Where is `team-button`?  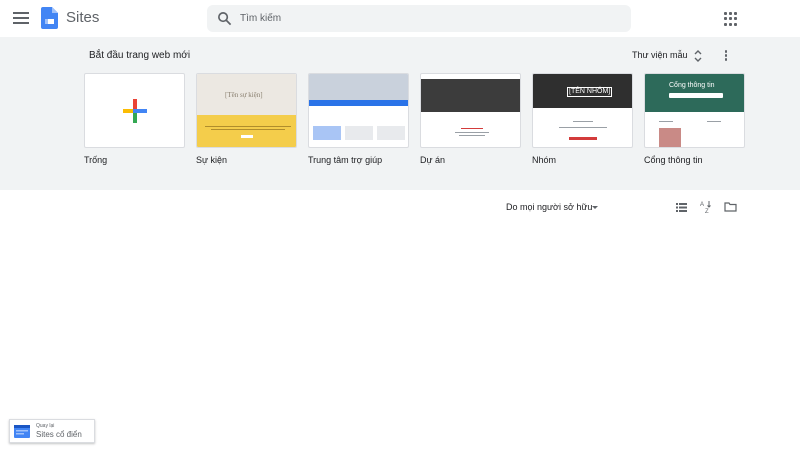 team-button is located at coordinates (583, 138).